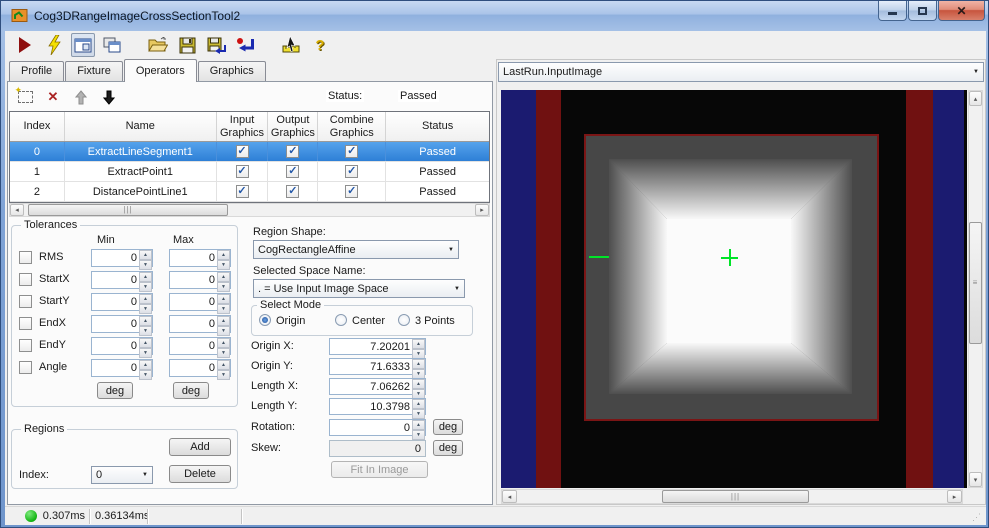 The width and height of the screenshot is (989, 528). What do you see at coordinates (245, 45) in the screenshot?
I see `import-button` at bounding box center [245, 45].